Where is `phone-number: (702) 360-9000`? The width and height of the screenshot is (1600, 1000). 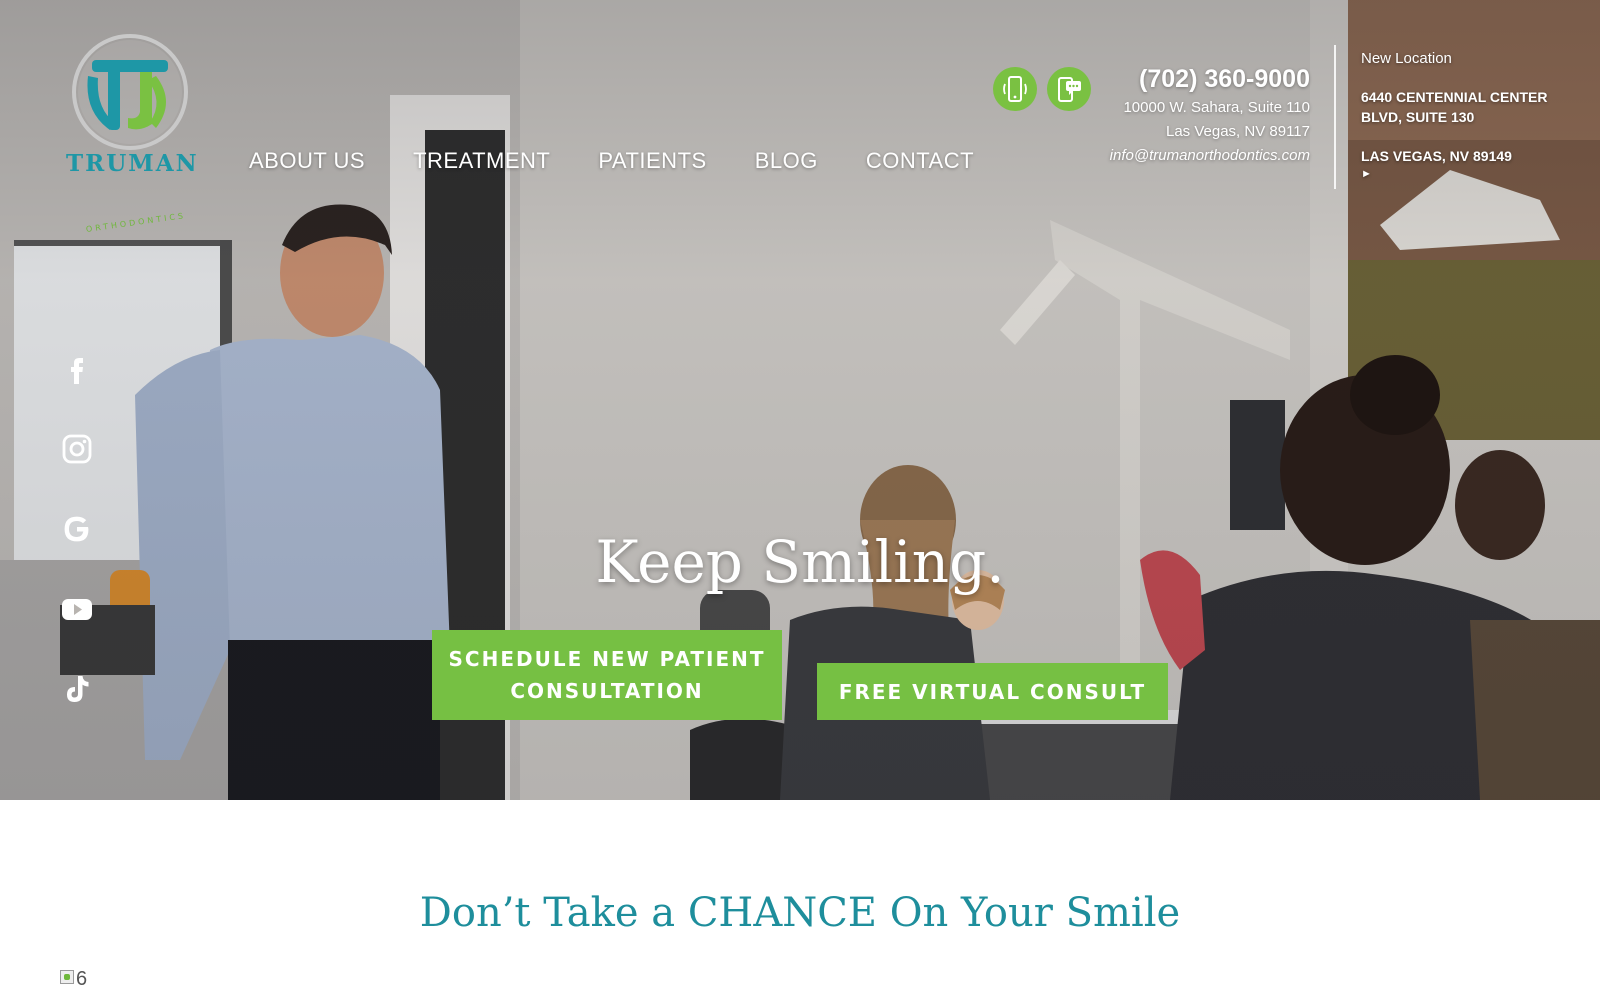
phone-number: (702) 360-9000 is located at coordinates (1210, 79).